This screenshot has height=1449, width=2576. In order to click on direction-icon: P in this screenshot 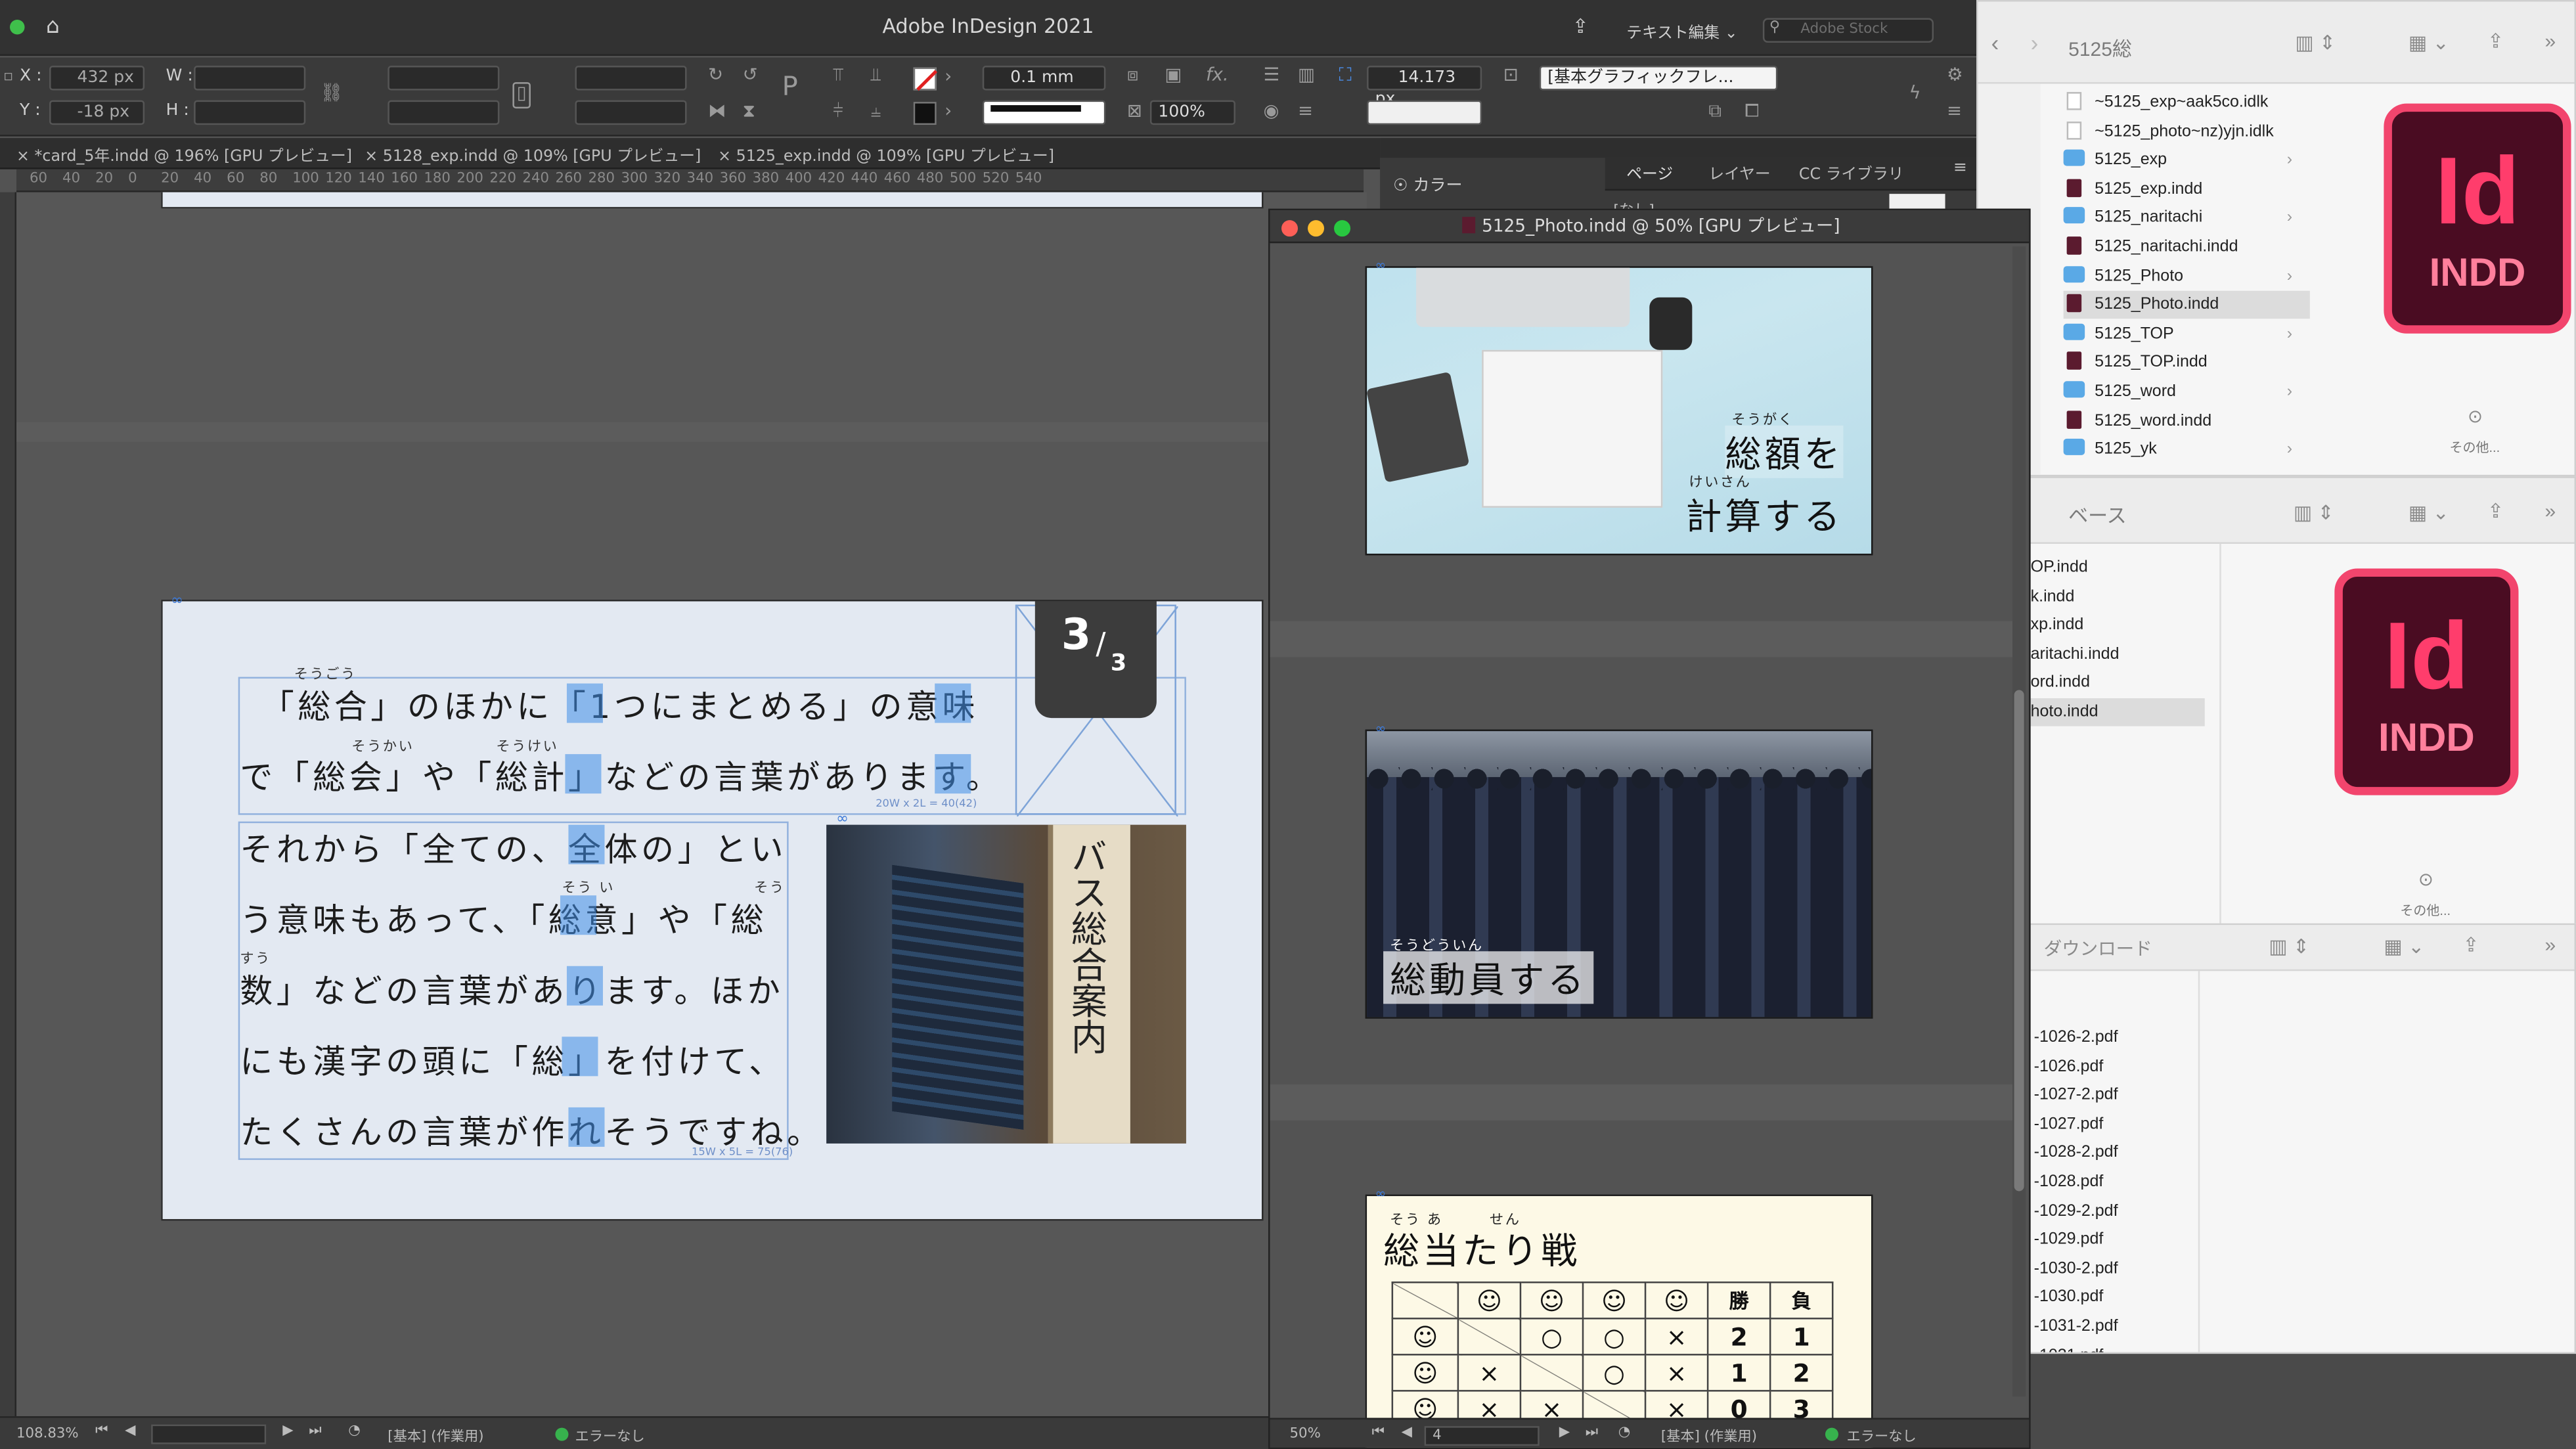, I will do `click(790, 86)`.